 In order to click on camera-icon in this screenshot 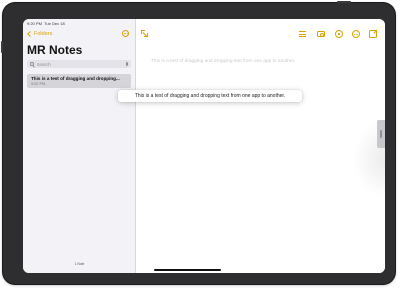, I will do `click(321, 34)`.